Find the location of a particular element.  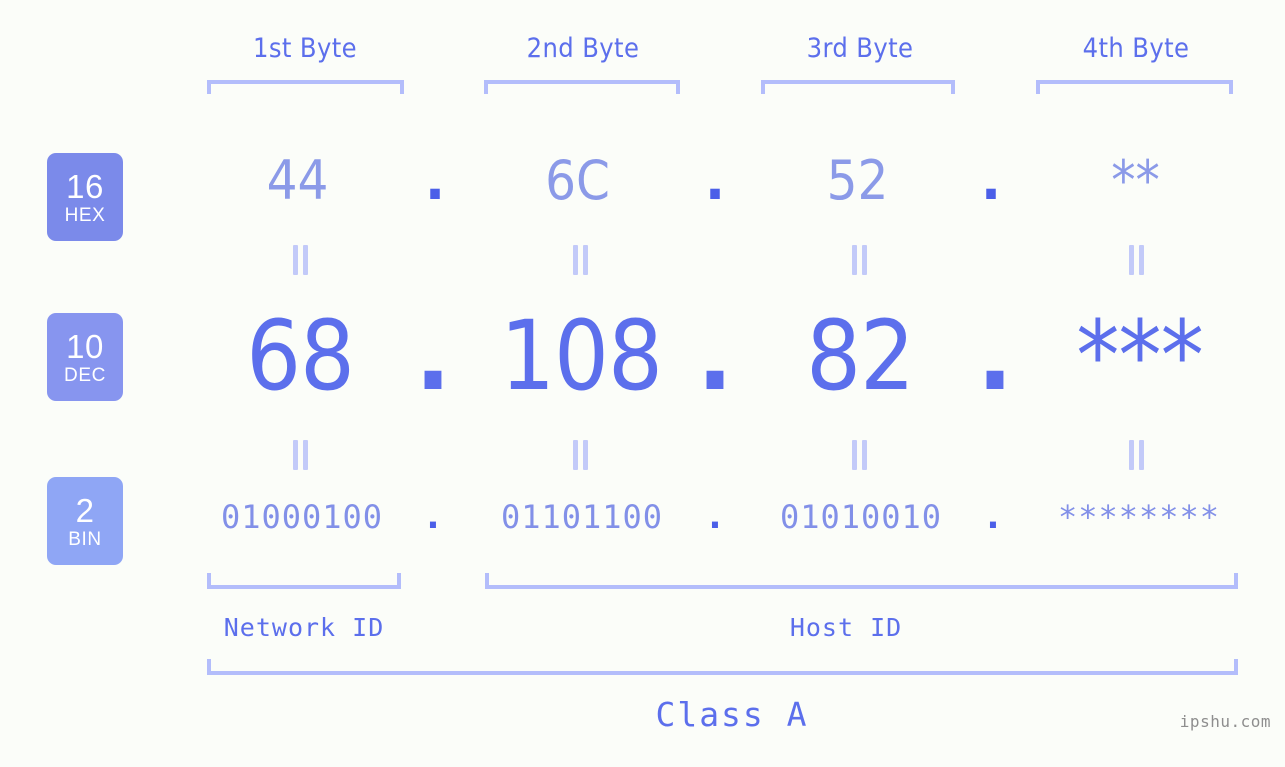

hex-byte-3: 52 is located at coordinates (857, 180).